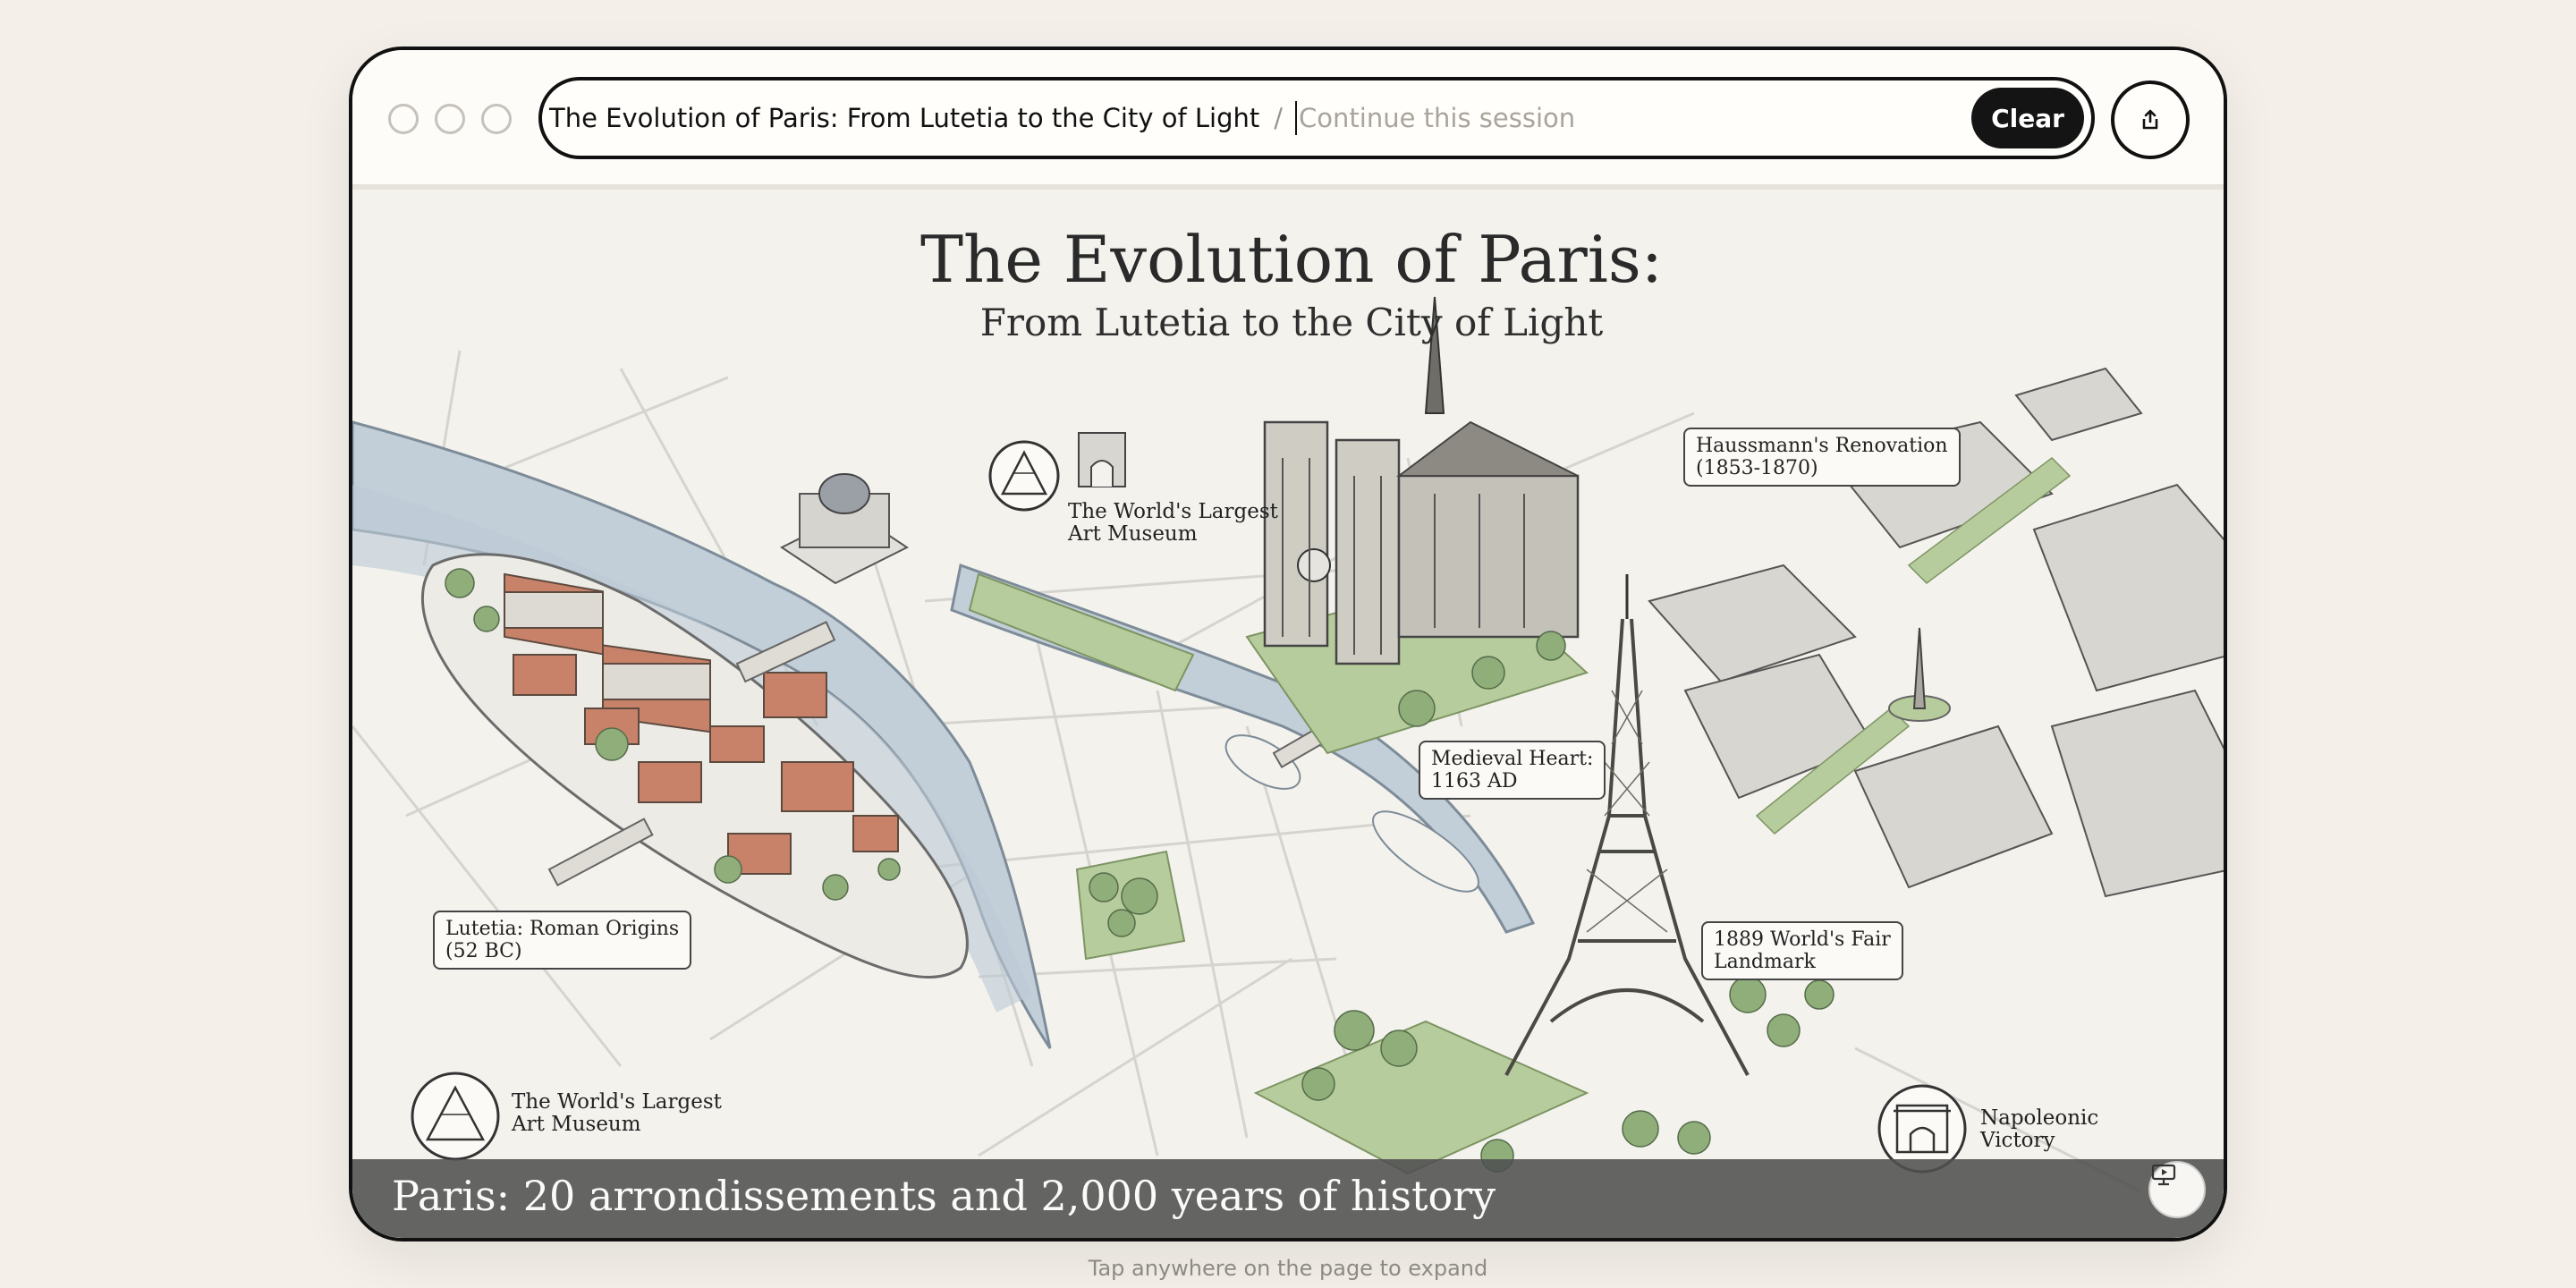 This screenshot has height=1288, width=2576. I want to click on share-button, so click(2150, 119).